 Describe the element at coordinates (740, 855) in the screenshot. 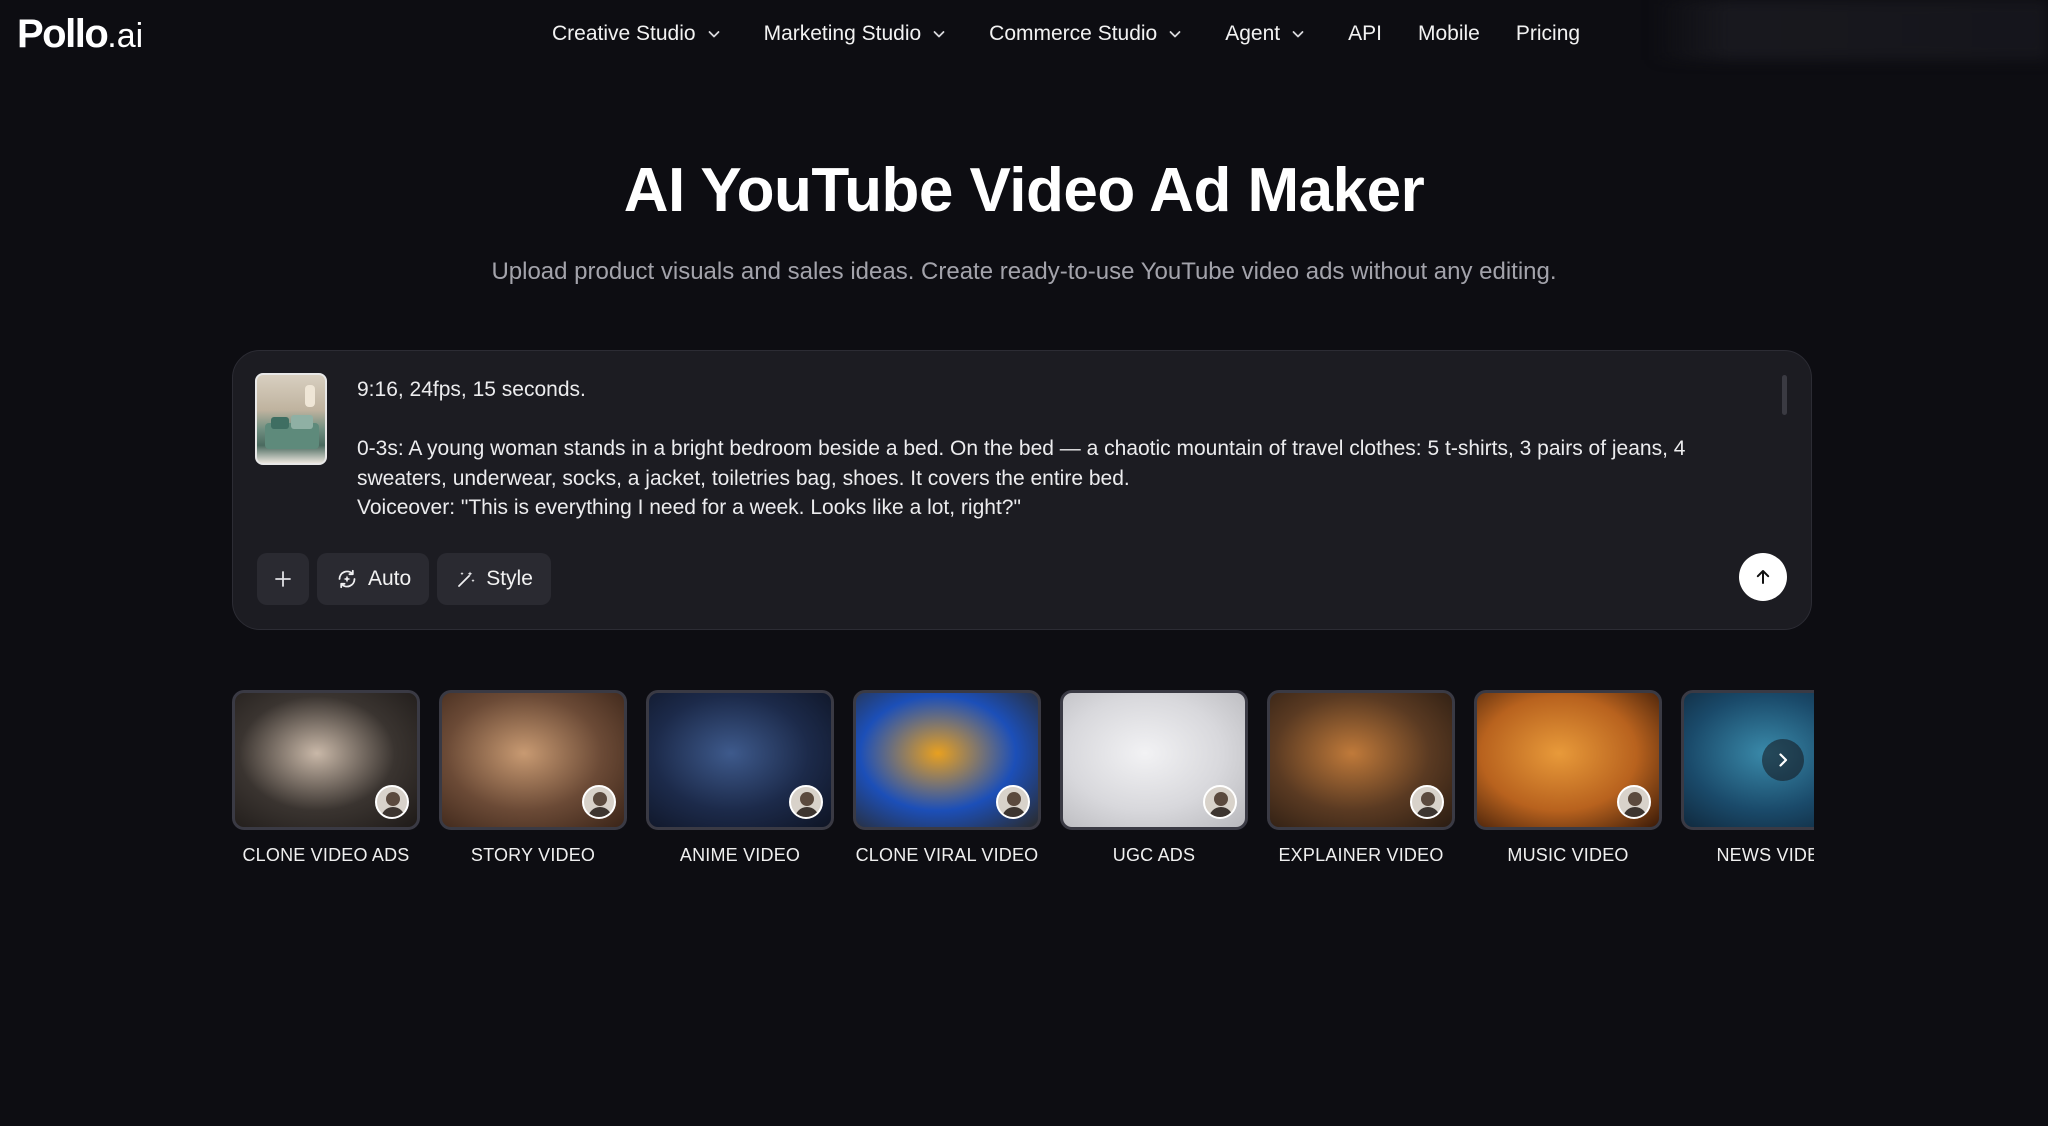

I see `template-label: ANIME VIDEO` at that location.